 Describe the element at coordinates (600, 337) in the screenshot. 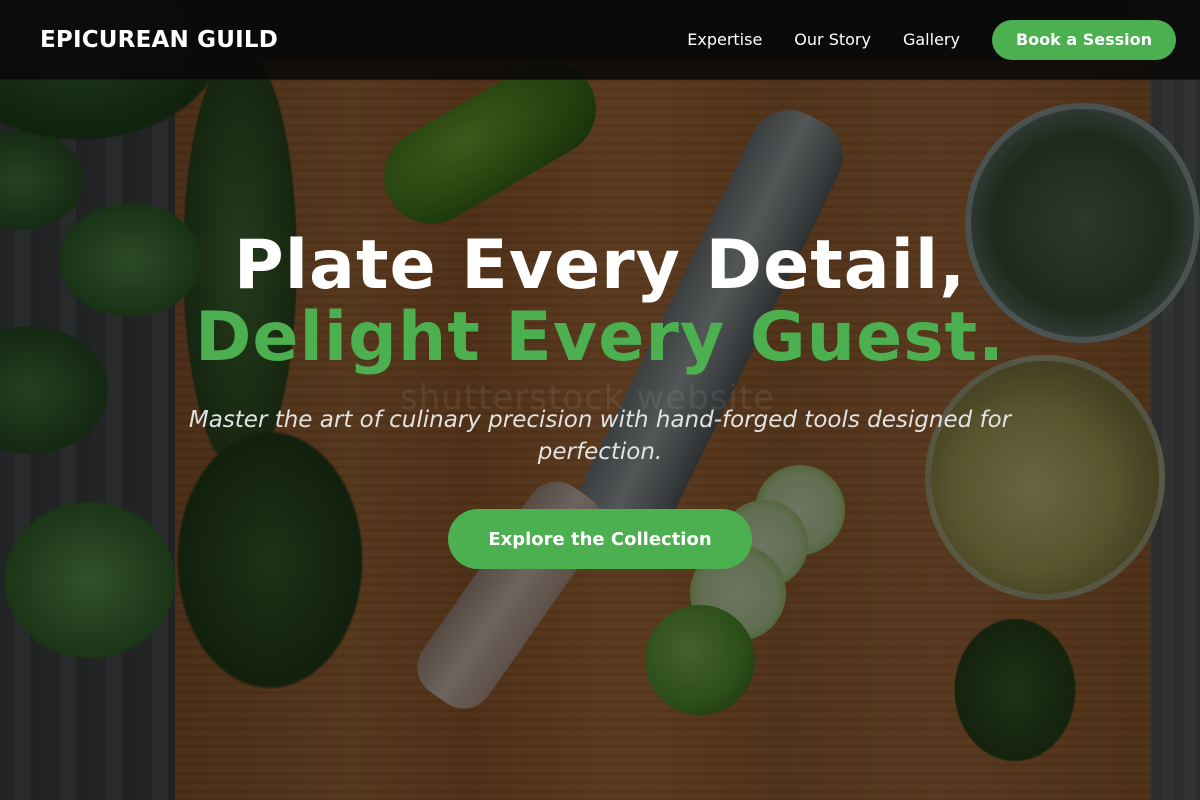

I see `headline-line-2: Delight Every Guest.` at that location.